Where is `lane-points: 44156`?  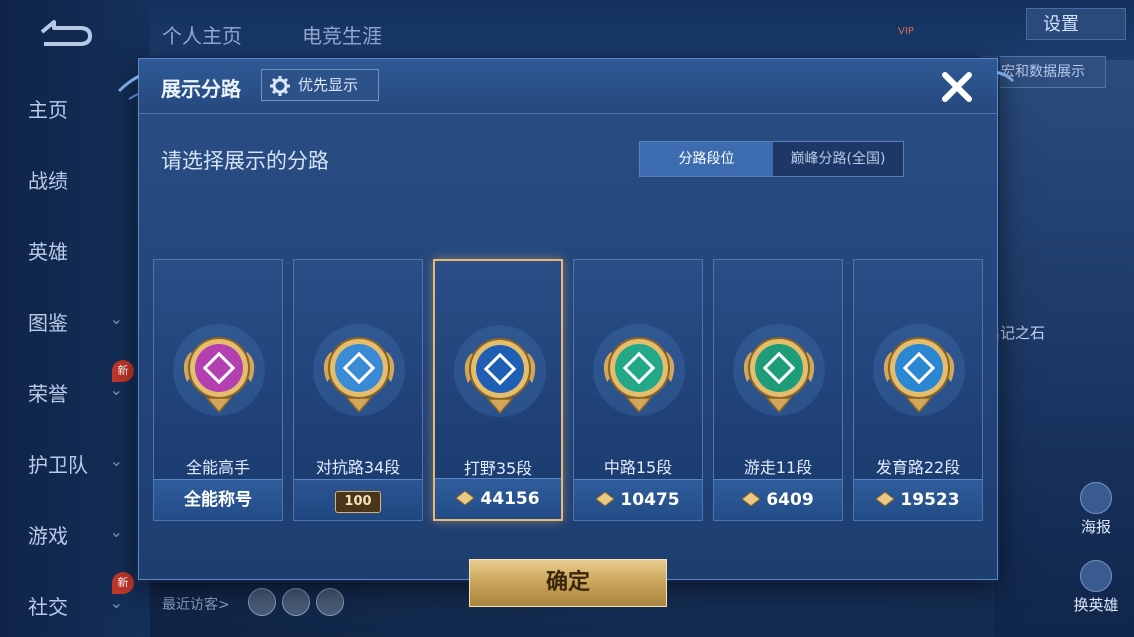
lane-points: 44156 is located at coordinates (498, 498).